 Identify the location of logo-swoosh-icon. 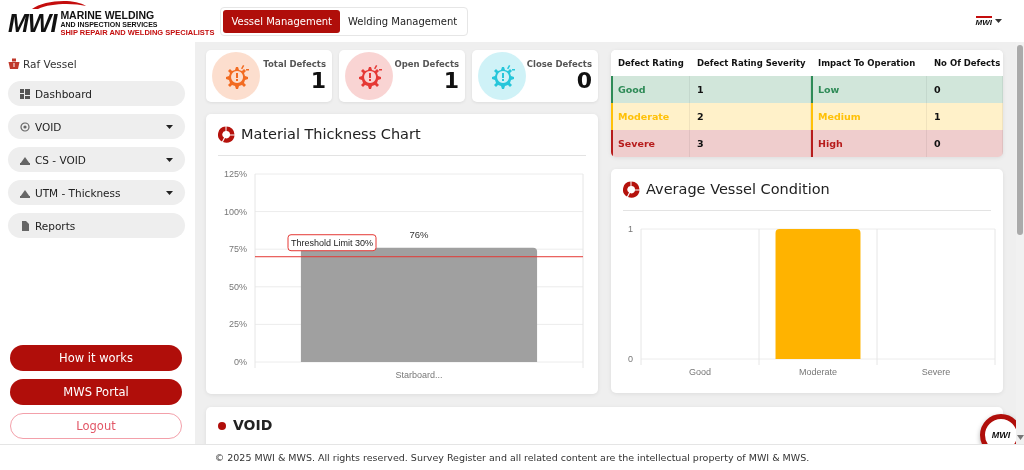
(59, 4).